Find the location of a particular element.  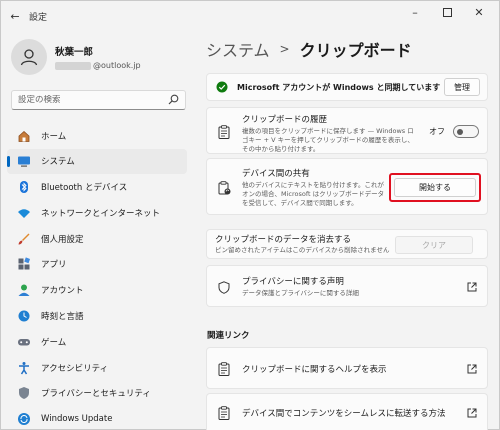

gamepad-icon is located at coordinates (24, 342).